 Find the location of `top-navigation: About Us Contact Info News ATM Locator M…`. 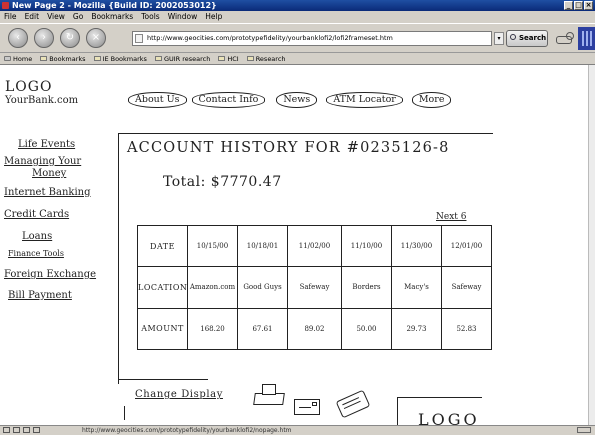

top-navigation: About Us Contact Info News ATM Locator M… is located at coordinates (290, 100).